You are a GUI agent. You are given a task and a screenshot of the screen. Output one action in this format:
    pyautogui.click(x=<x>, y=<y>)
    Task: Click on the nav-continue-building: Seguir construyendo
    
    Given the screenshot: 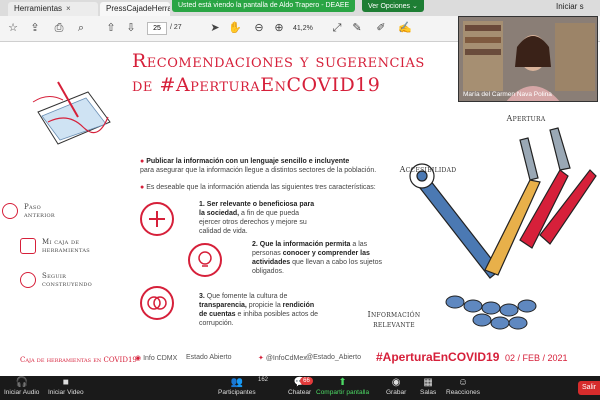 What is the action you would take?
    pyautogui.click(x=72, y=280)
    